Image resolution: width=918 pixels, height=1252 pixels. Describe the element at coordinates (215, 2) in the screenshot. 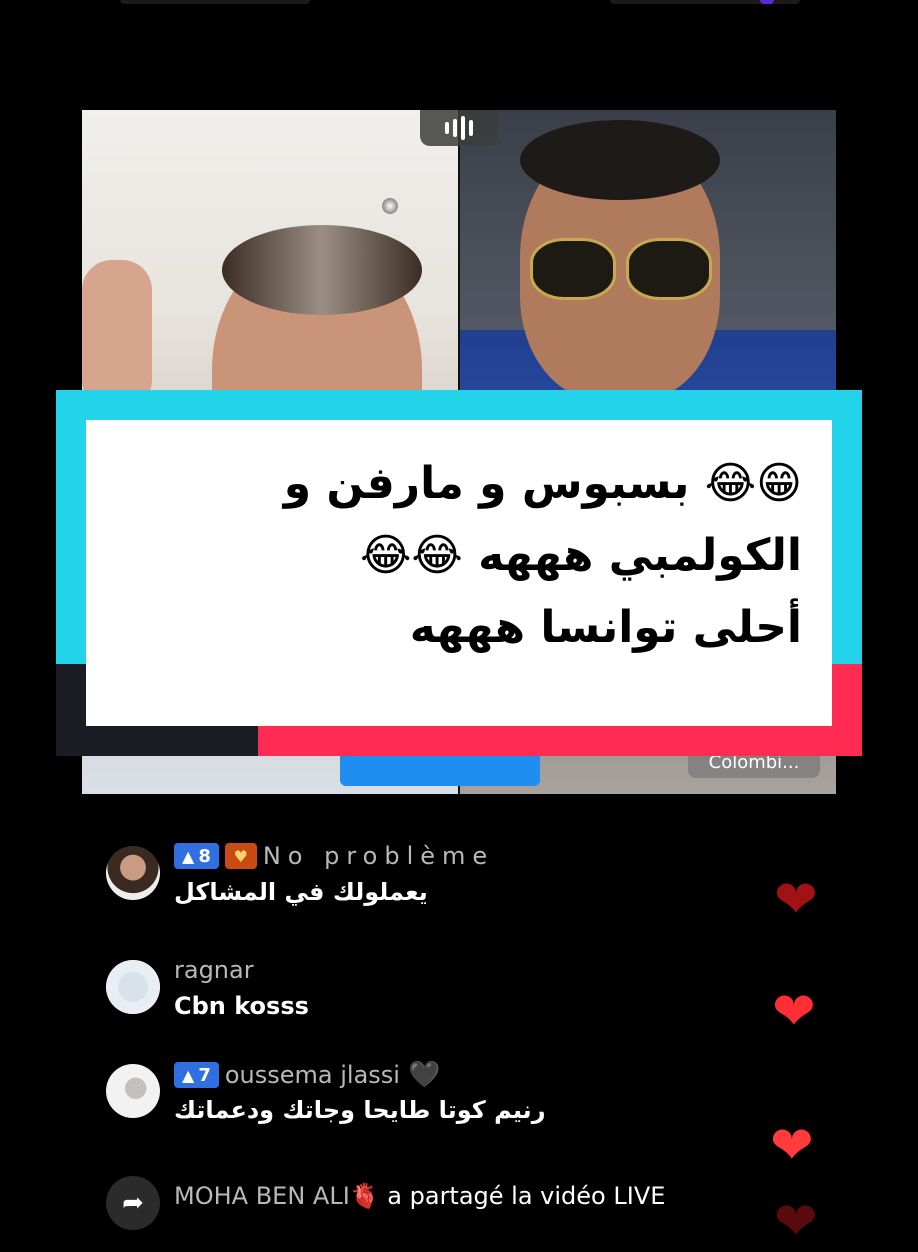

I see `status-bar-left` at that location.